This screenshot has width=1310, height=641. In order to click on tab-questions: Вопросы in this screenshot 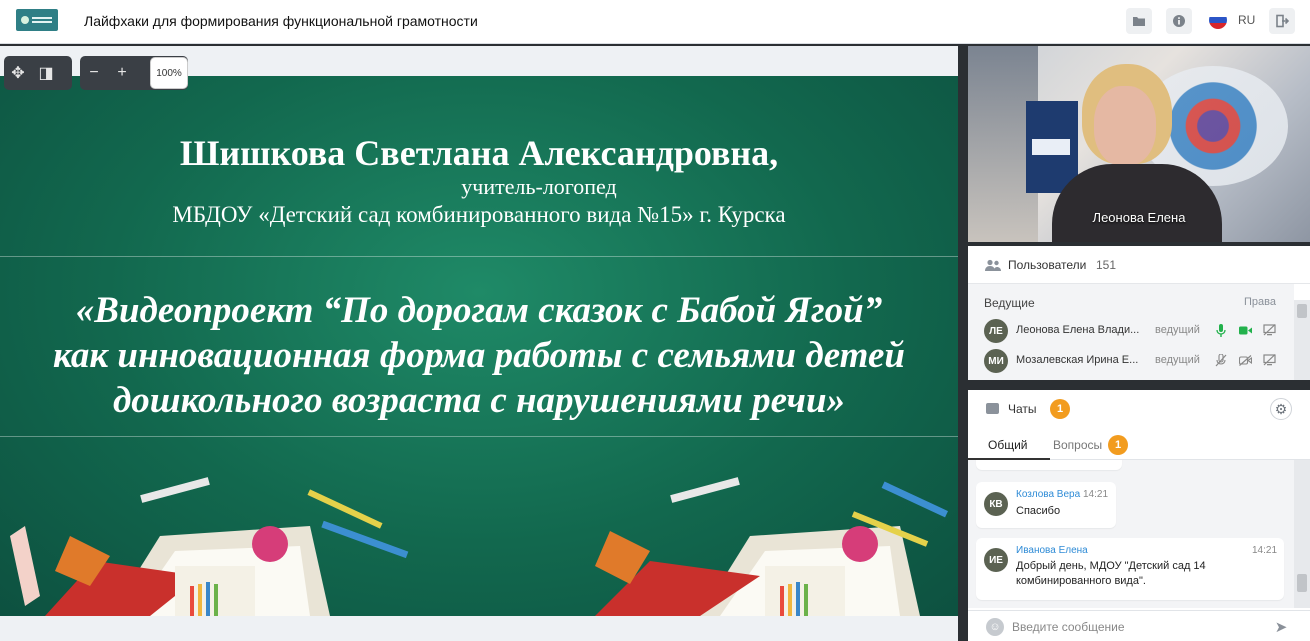, I will do `click(1077, 445)`.